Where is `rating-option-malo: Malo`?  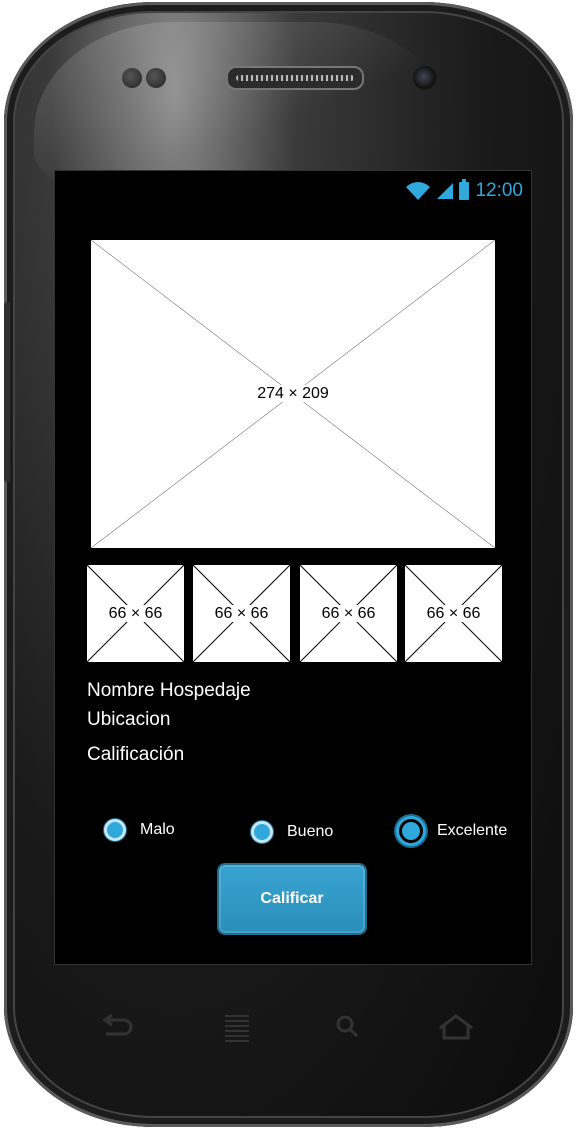 rating-option-malo: Malo is located at coordinates (139, 830).